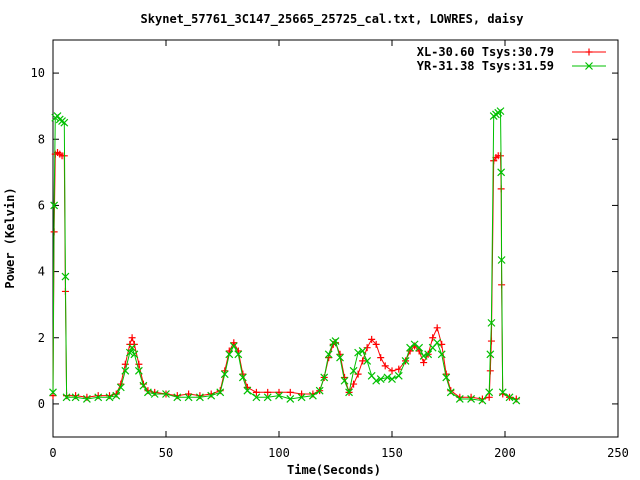 Image resolution: width=640 pixels, height=480 pixels. What do you see at coordinates (41, 205) in the screenshot?
I see `y-tick-label: 6` at bounding box center [41, 205].